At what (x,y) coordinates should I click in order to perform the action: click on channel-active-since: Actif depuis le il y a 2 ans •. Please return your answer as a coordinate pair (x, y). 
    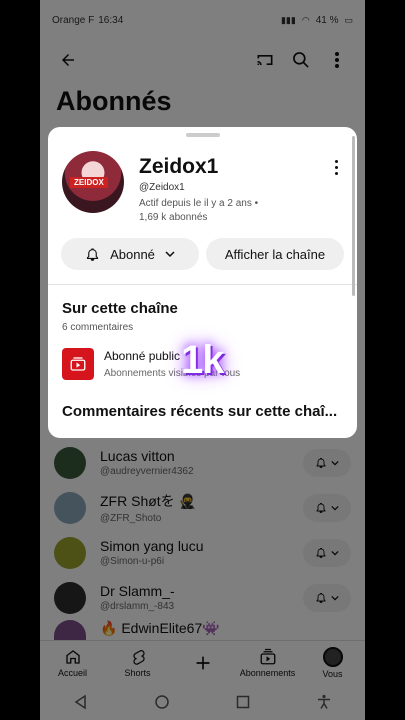
    Looking at the image, I should click on (199, 203).